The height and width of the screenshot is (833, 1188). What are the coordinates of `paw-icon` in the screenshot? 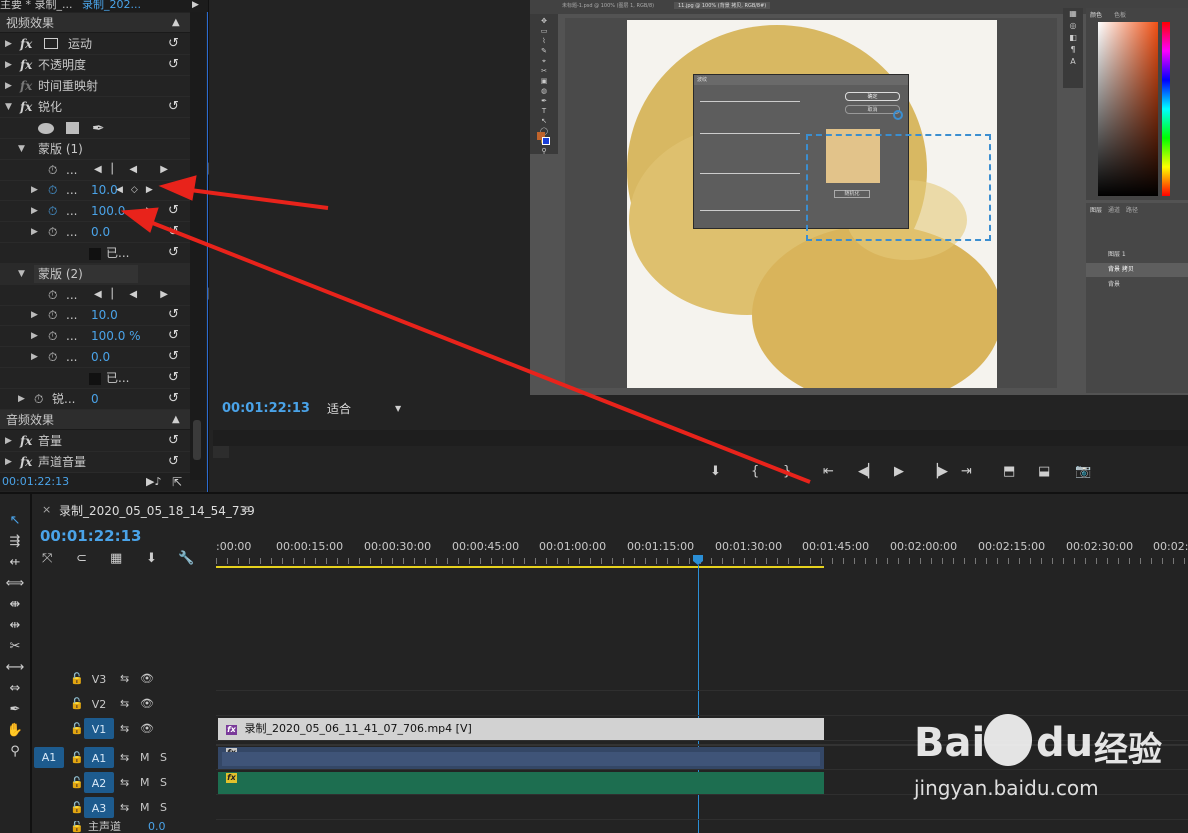 It's located at (1008, 740).